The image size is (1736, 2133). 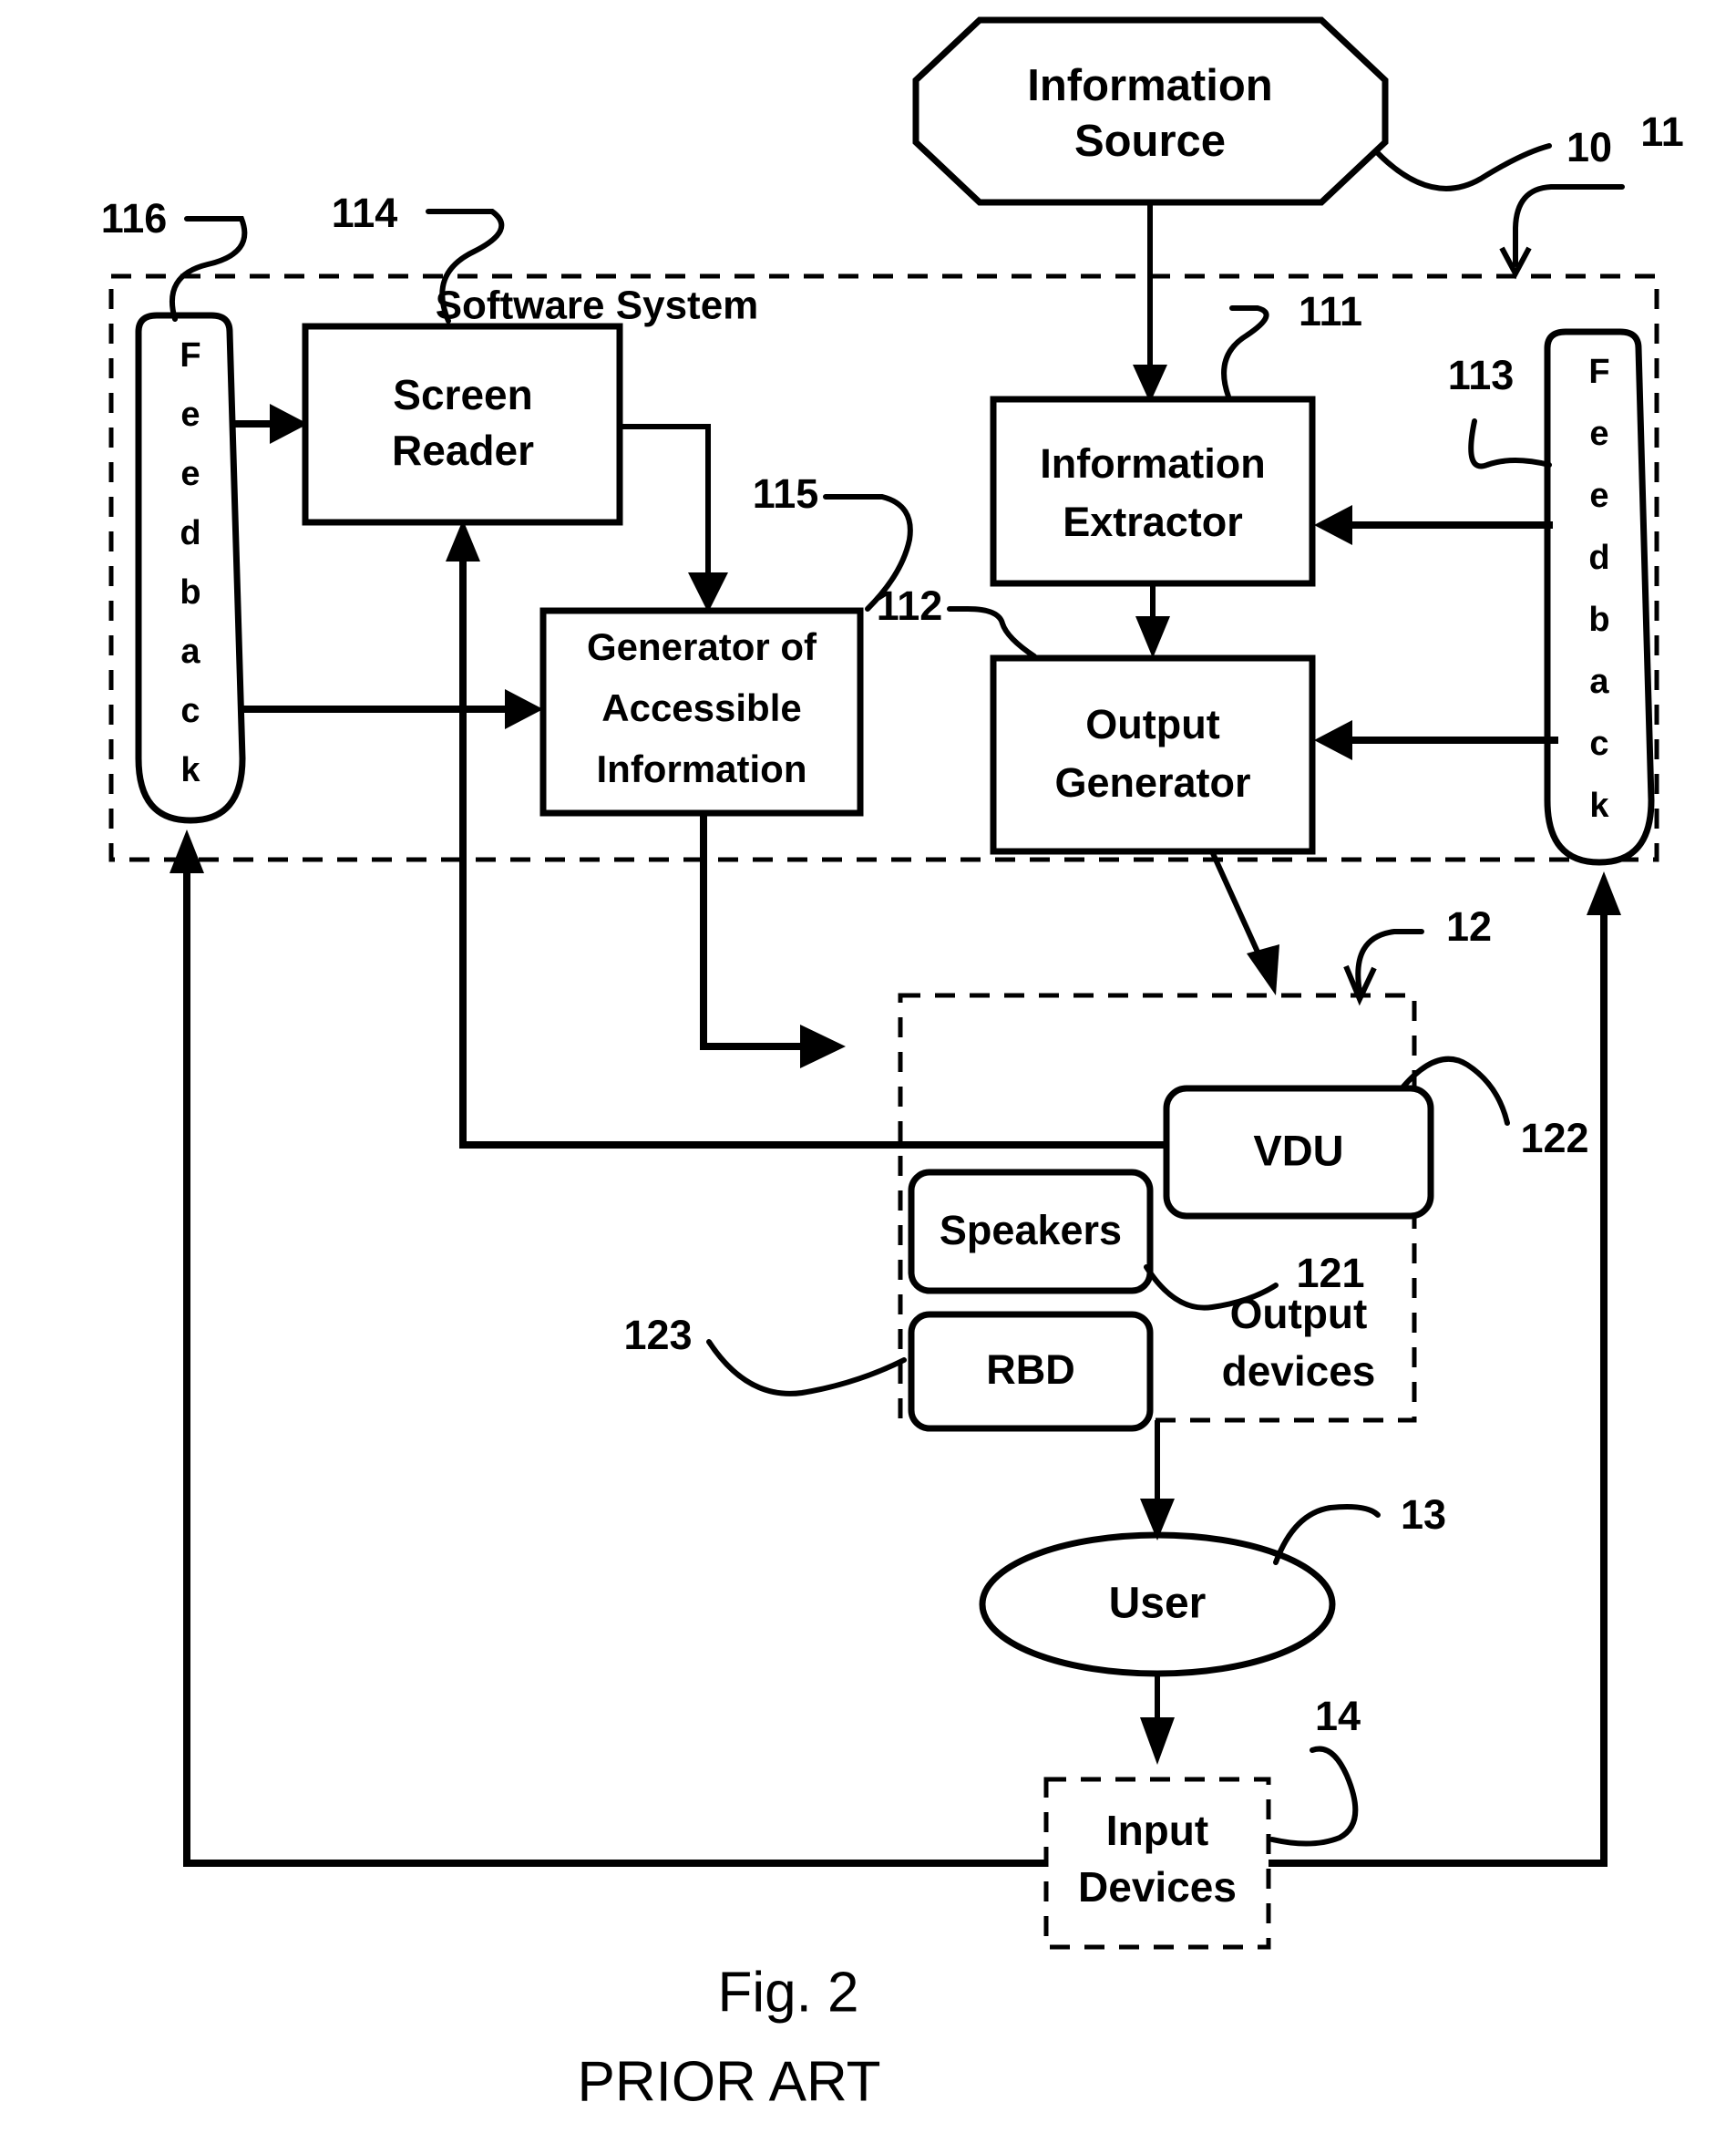 What do you see at coordinates (1598, 434) in the screenshot?
I see `feedback-right-letter-1: e` at bounding box center [1598, 434].